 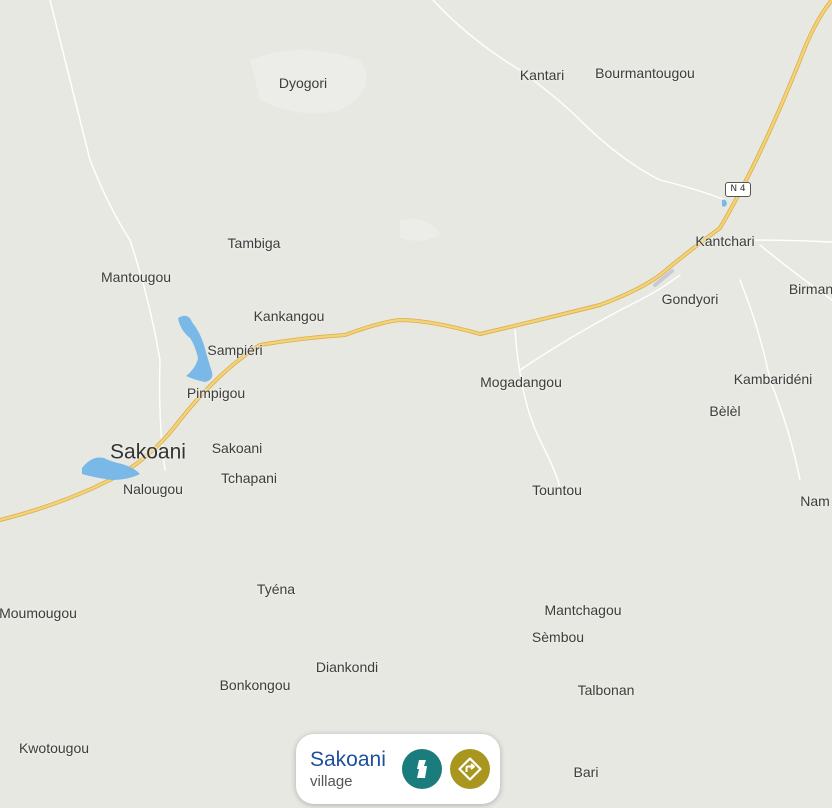 I want to click on place-card: Sakoani village, so click(x=398, y=769).